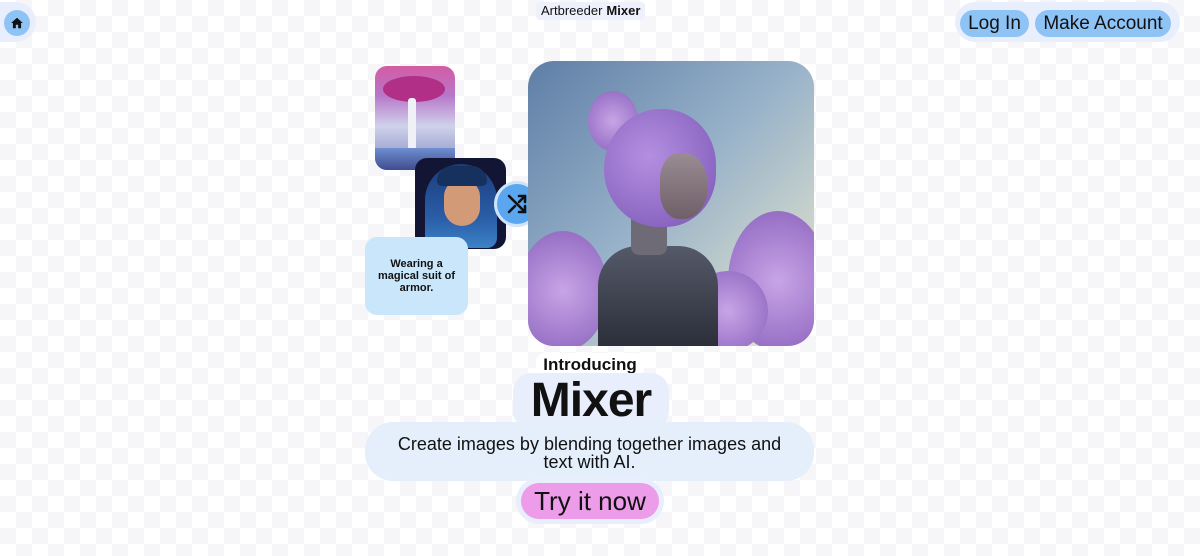 This screenshot has height=556, width=1200. What do you see at coordinates (416, 276) in the screenshot?
I see `prompt-card: Wearing a magical suit of armor.` at bounding box center [416, 276].